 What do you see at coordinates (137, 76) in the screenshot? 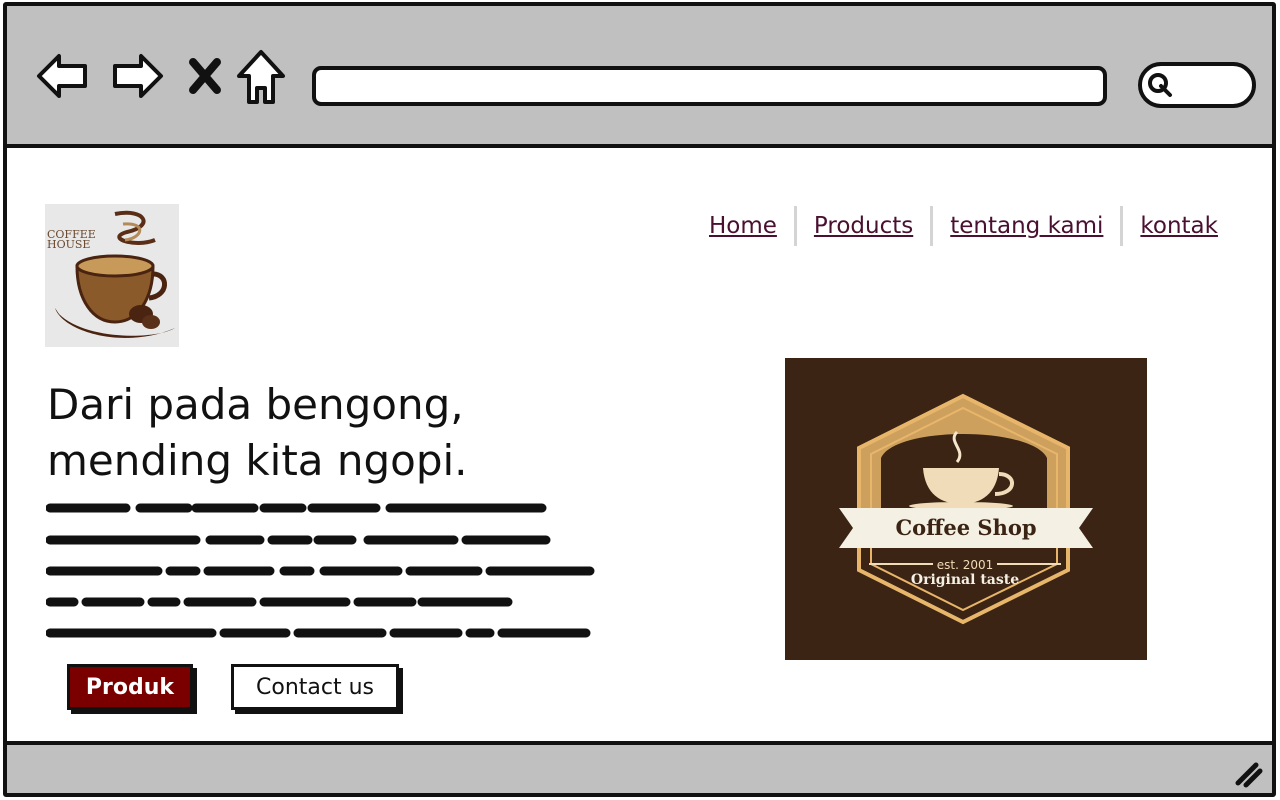
I see `forward-icon` at bounding box center [137, 76].